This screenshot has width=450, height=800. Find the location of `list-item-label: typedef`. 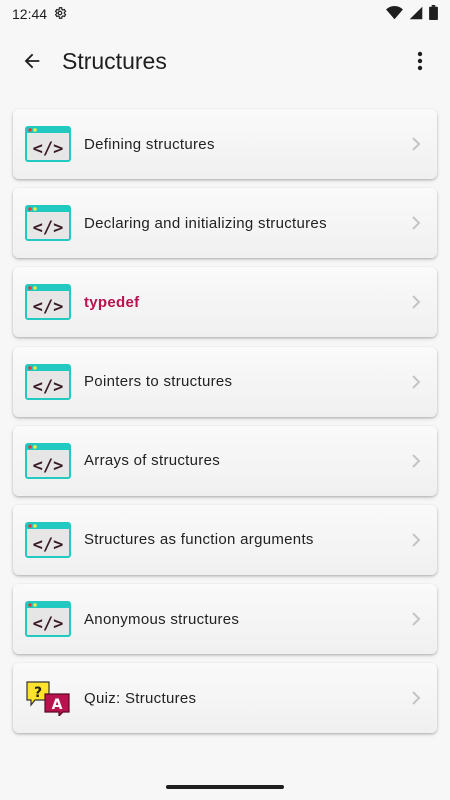

list-item-label: typedef is located at coordinates (112, 302).